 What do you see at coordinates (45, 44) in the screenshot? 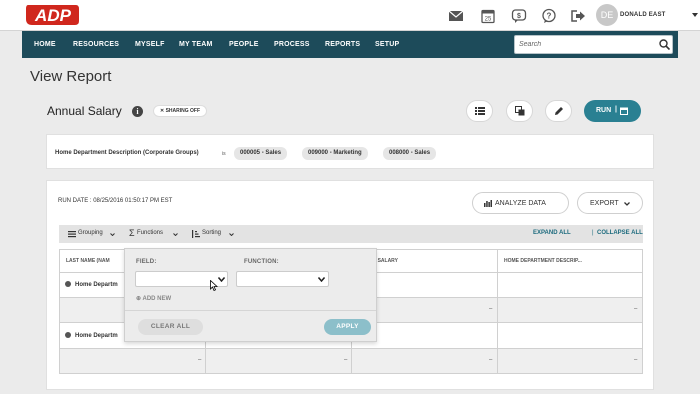
I see `nav-home: HOME` at bounding box center [45, 44].